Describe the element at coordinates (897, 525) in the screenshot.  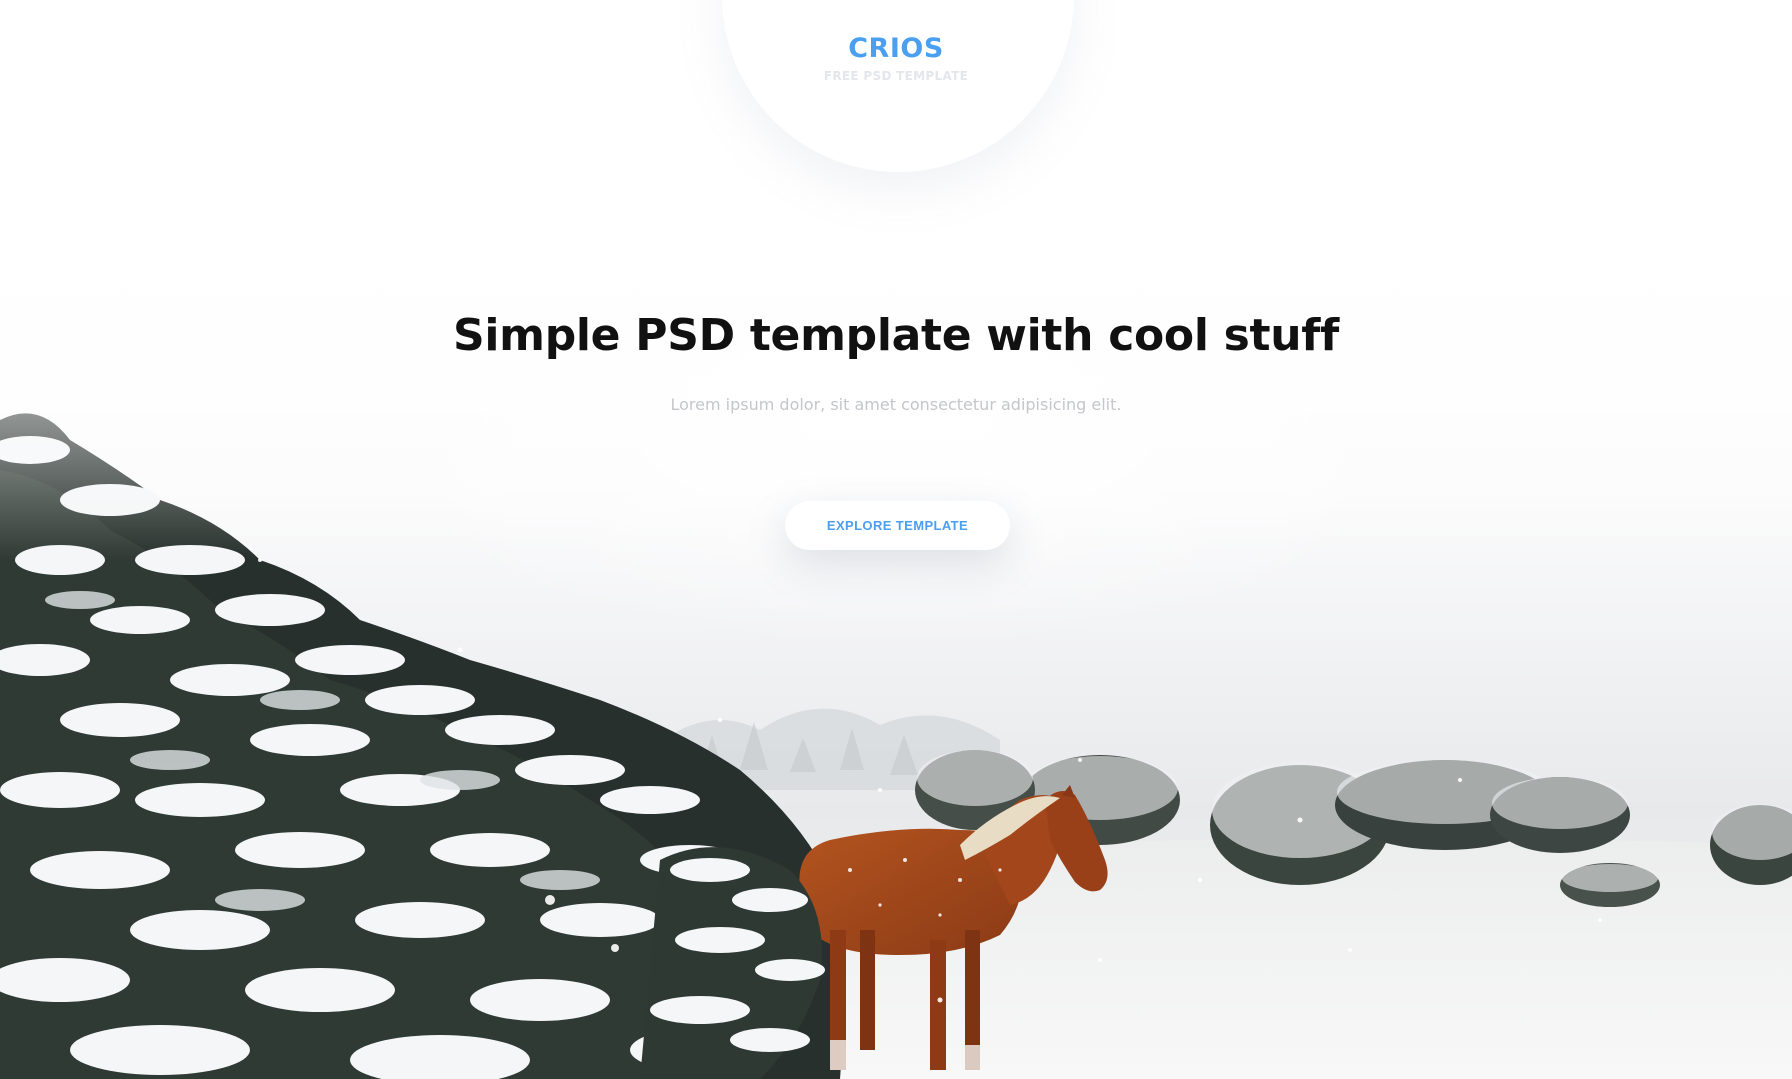
I see `explore-template-button: EXPLORE TEMPLATE` at that location.